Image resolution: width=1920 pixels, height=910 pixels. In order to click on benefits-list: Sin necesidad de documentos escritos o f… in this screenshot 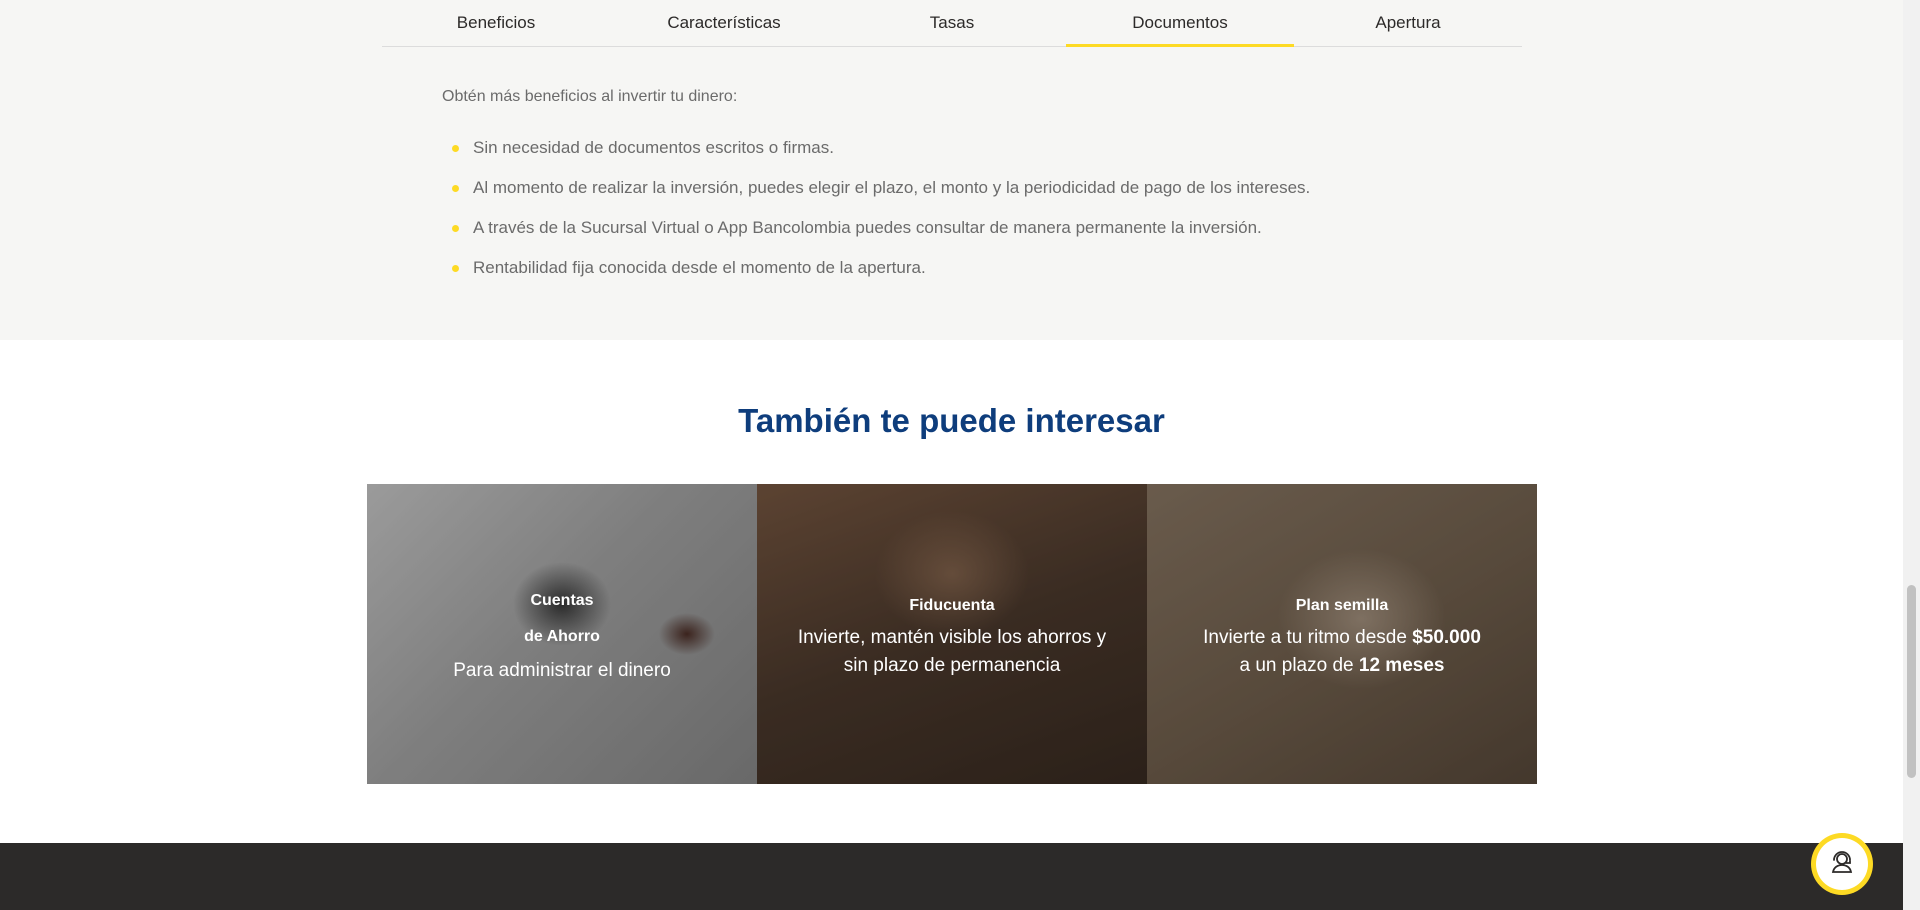, I will do `click(881, 216)`.